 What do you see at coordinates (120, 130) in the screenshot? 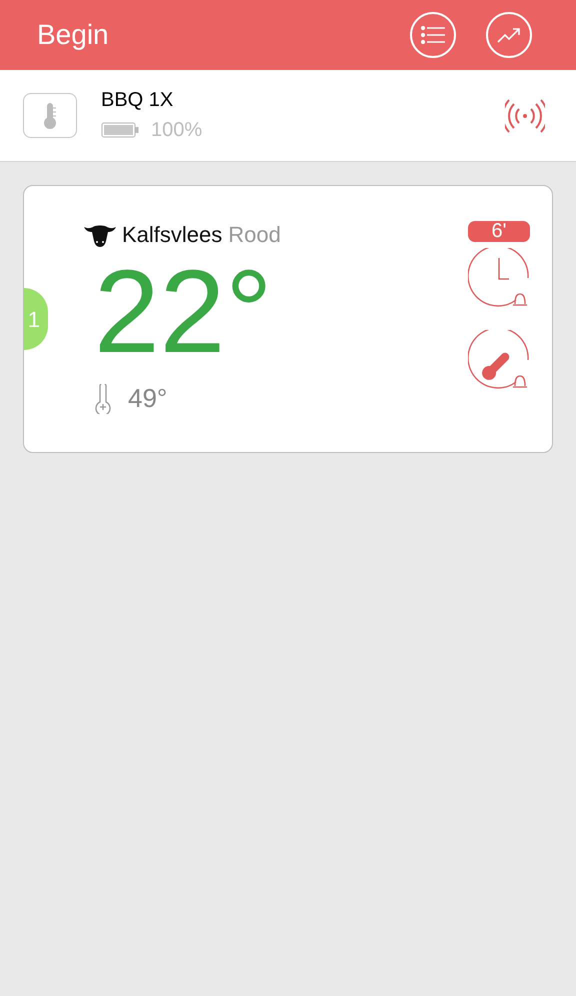
I see `battery-icon` at bounding box center [120, 130].